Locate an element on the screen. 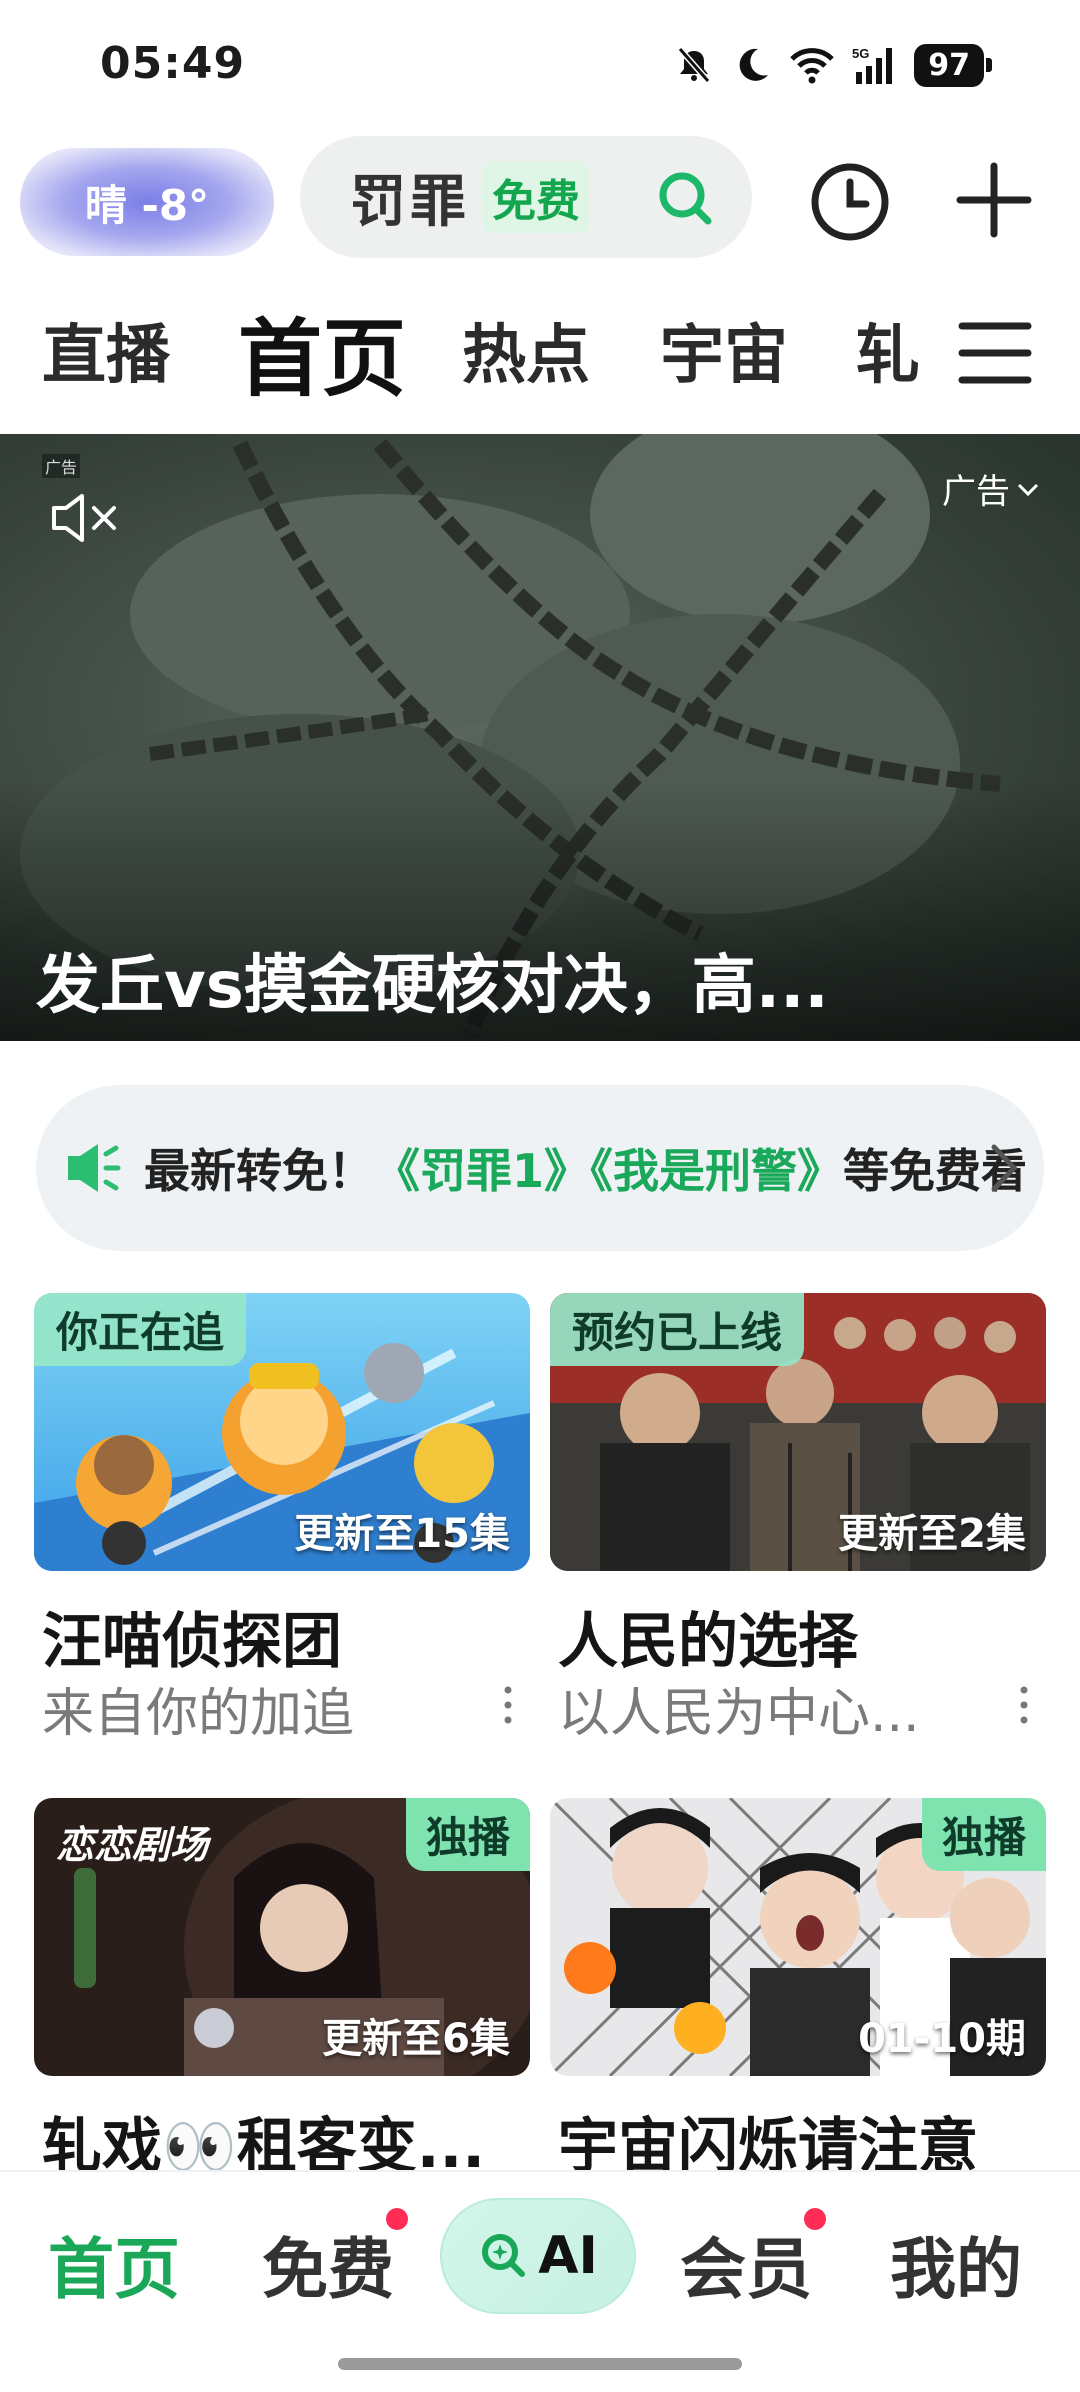 The image size is (1080, 2392). video-card: 你正在追 更新至15集 汪喵侦探团 来自你的加追 is located at coordinates (282, 1528).